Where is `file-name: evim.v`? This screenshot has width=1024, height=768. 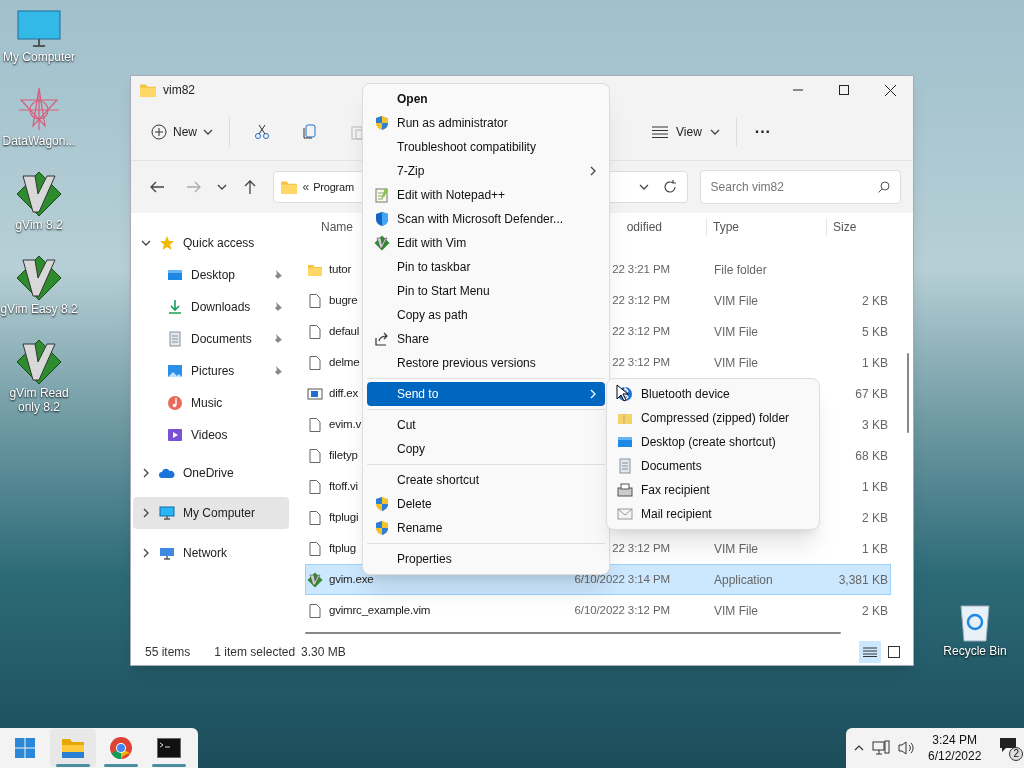
file-name: evim.v is located at coordinates (345, 424).